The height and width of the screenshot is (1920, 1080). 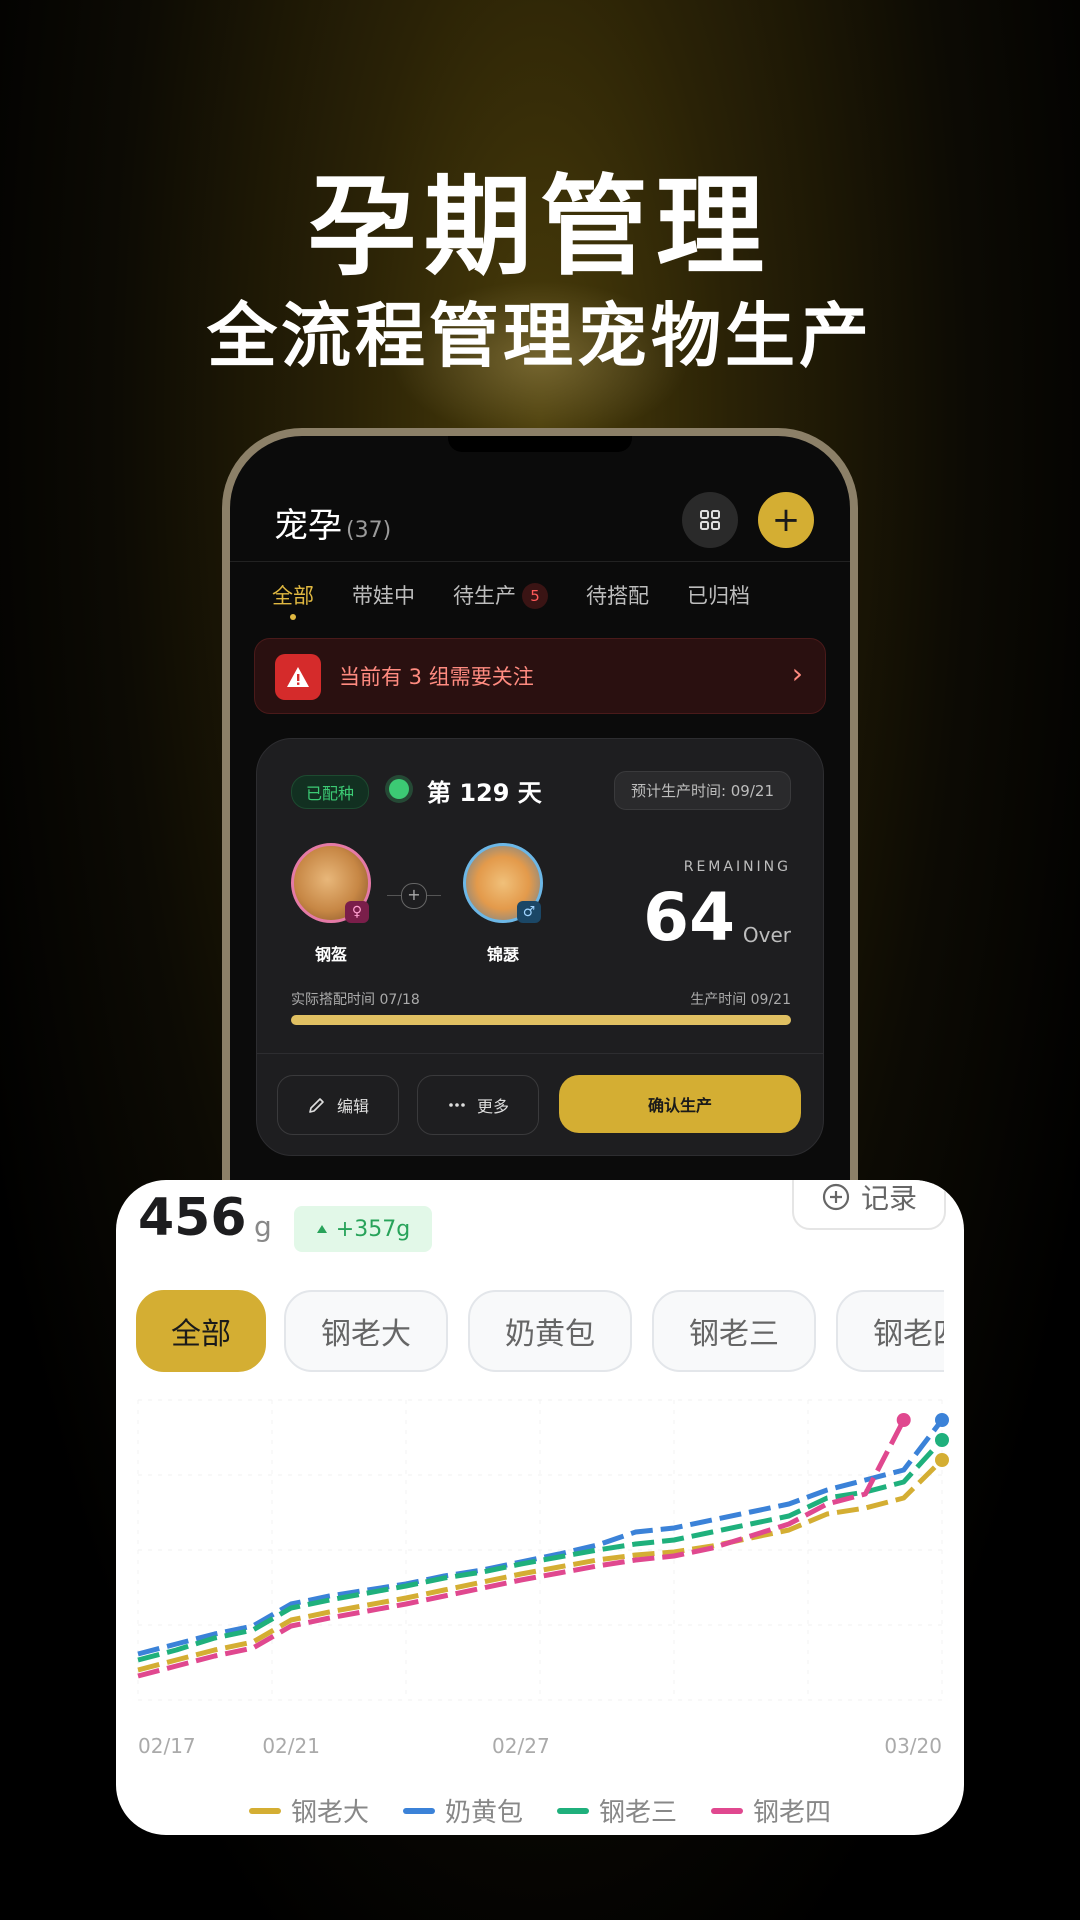 I want to click on grid-view-button, so click(x=710, y=520).